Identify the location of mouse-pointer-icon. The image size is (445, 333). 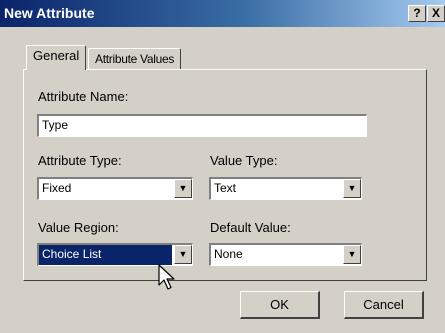
(166, 277).